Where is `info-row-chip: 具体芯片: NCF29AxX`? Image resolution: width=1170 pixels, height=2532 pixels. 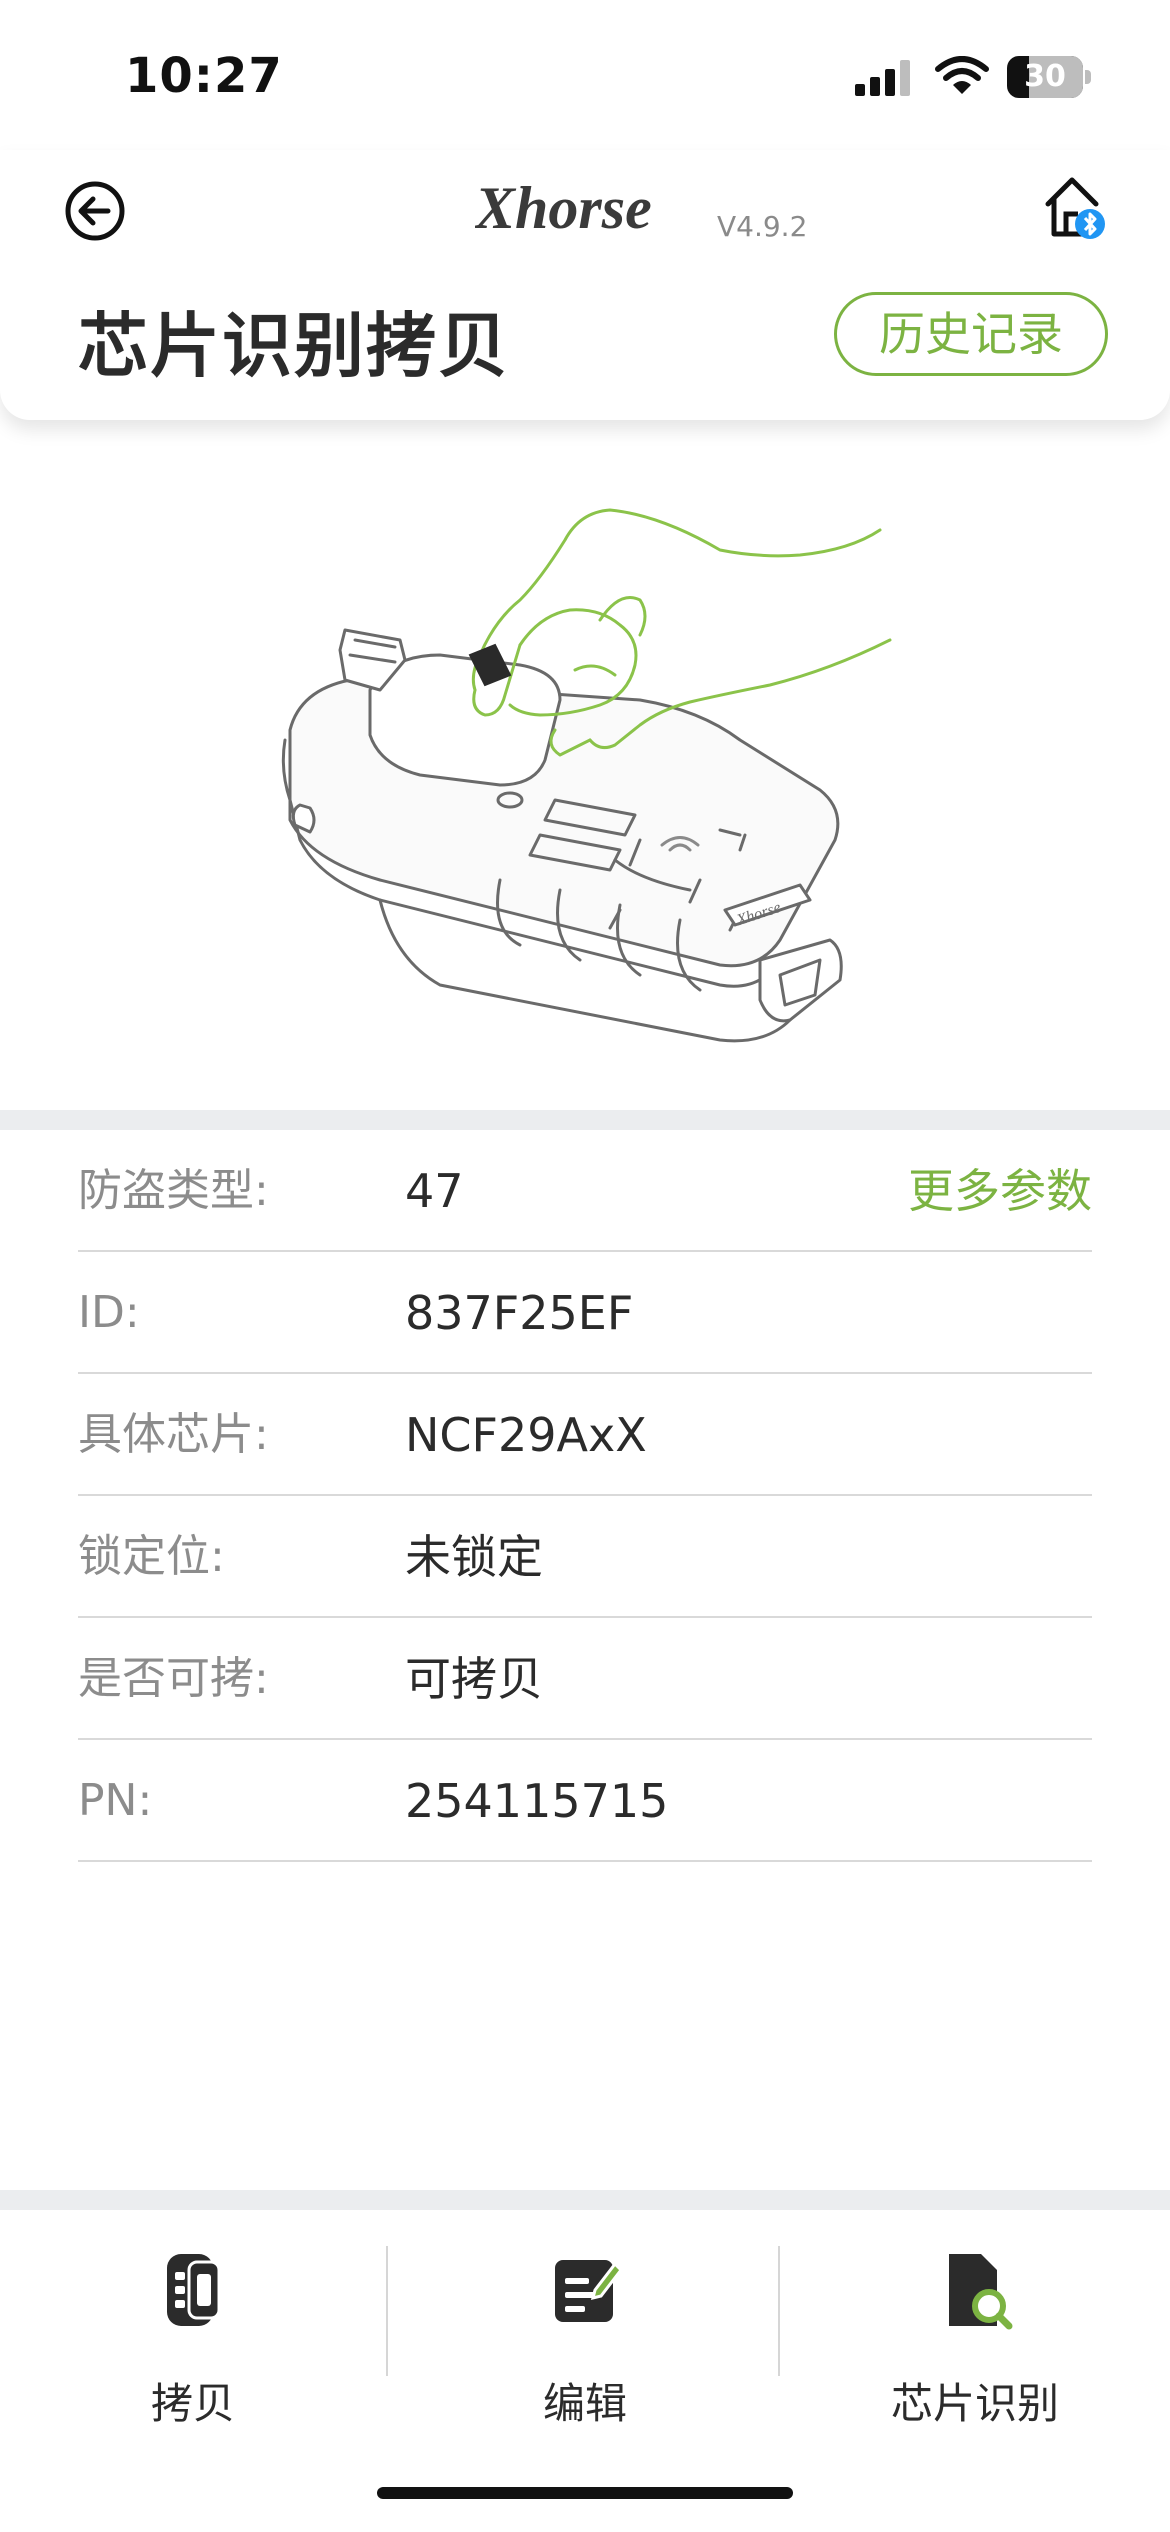
info-row-chip: 具体芯片: NCF29AxX is located at coordinates (585, 1435).